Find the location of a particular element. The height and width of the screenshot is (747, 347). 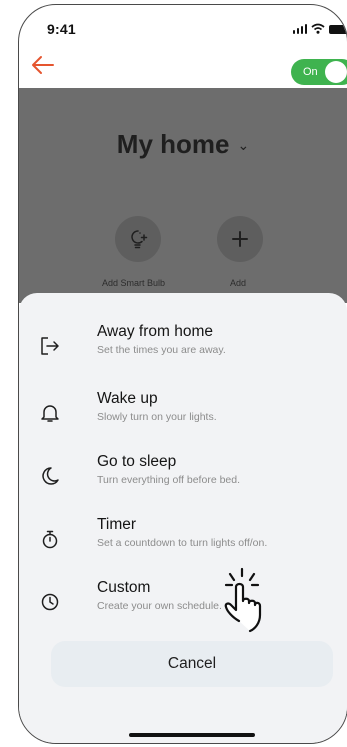

option-subtitle: Set the times you are away. is located at coordinates (161, 350).